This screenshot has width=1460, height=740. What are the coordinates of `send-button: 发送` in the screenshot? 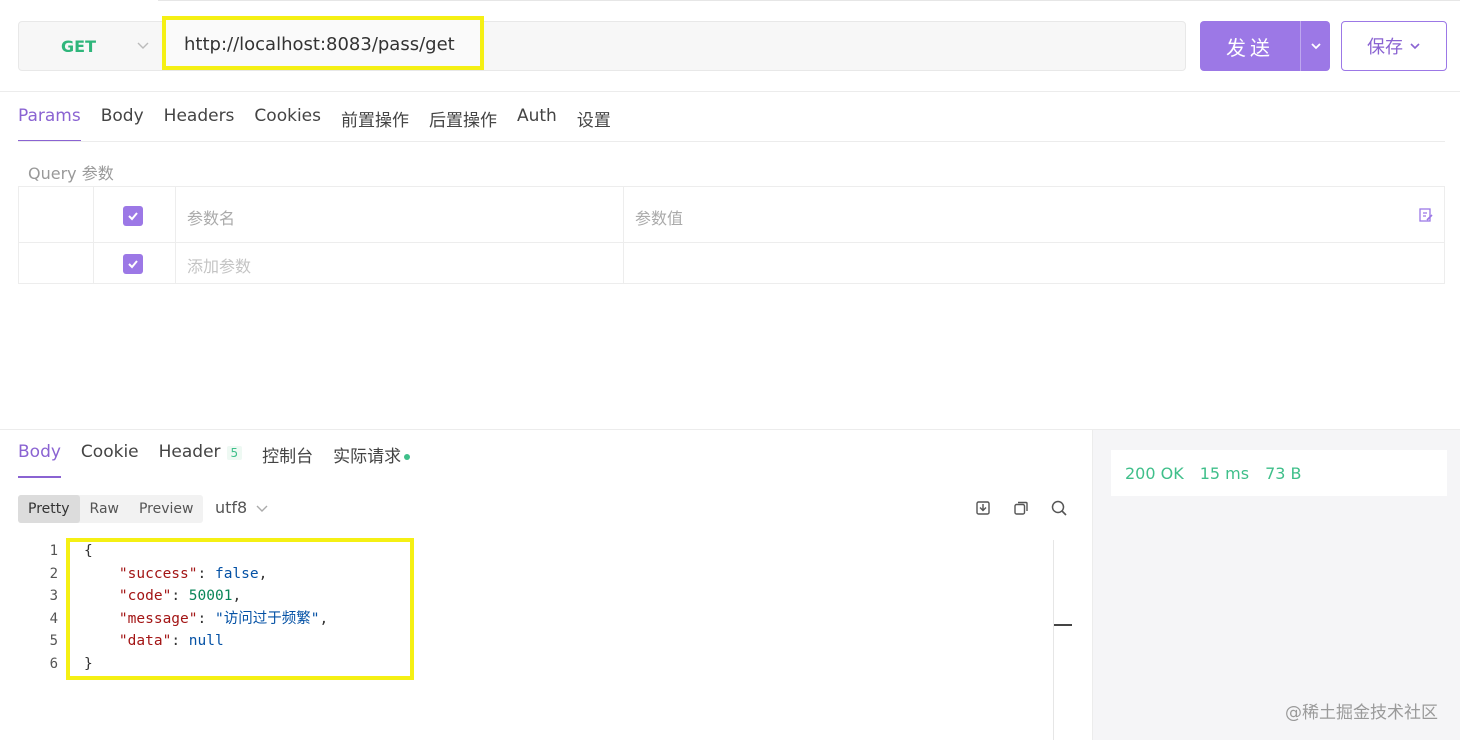 It's located at (1265, 46).